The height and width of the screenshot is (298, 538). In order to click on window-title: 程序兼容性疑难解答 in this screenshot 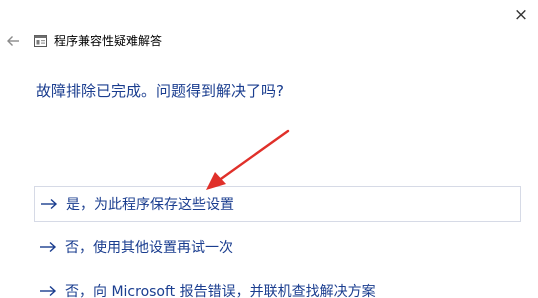, I will do `click(108, 41)`.